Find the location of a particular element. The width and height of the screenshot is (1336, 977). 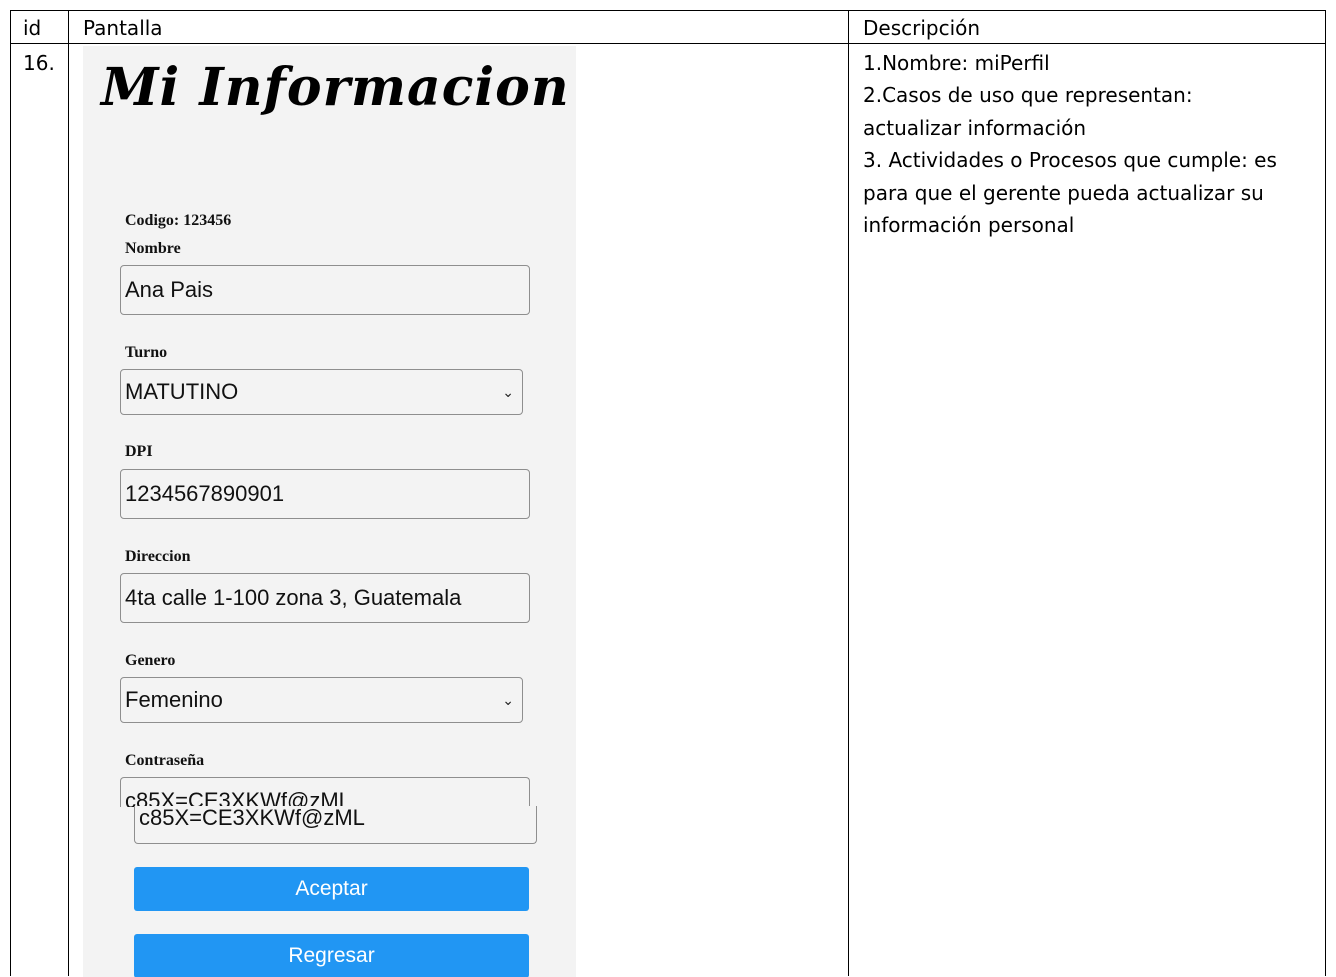

contrasena-input: c85X=CE3XKWf@zML is located at coordinates (335, 825).